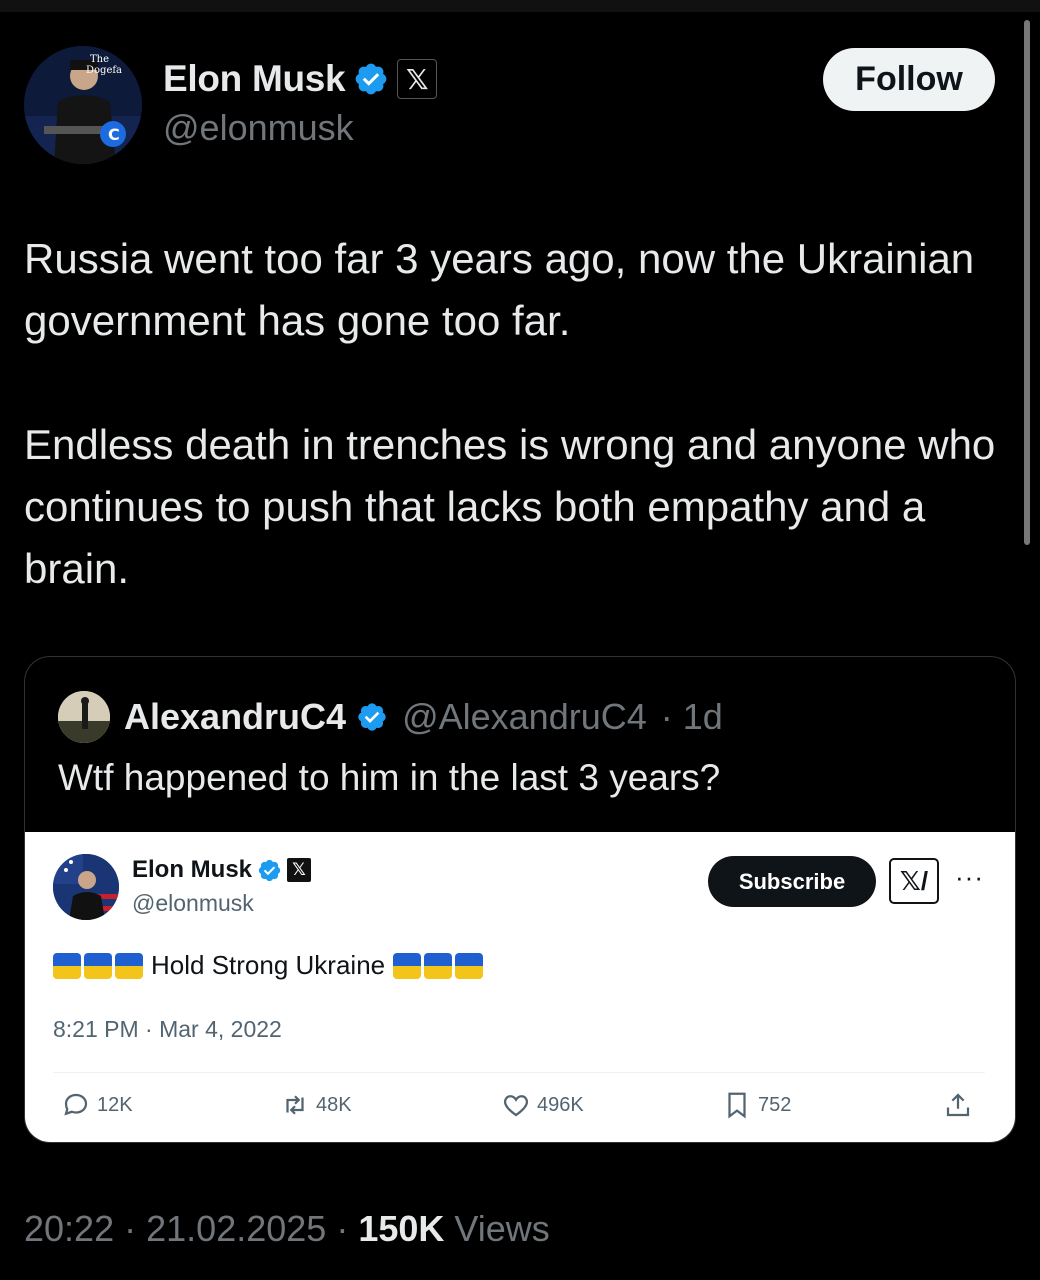 Image resolution: width=1040 pixels, height=1280 pixels. Describe the element at coordinates (295, 1105) in the screenshot. I see `repost-icon` at that location.